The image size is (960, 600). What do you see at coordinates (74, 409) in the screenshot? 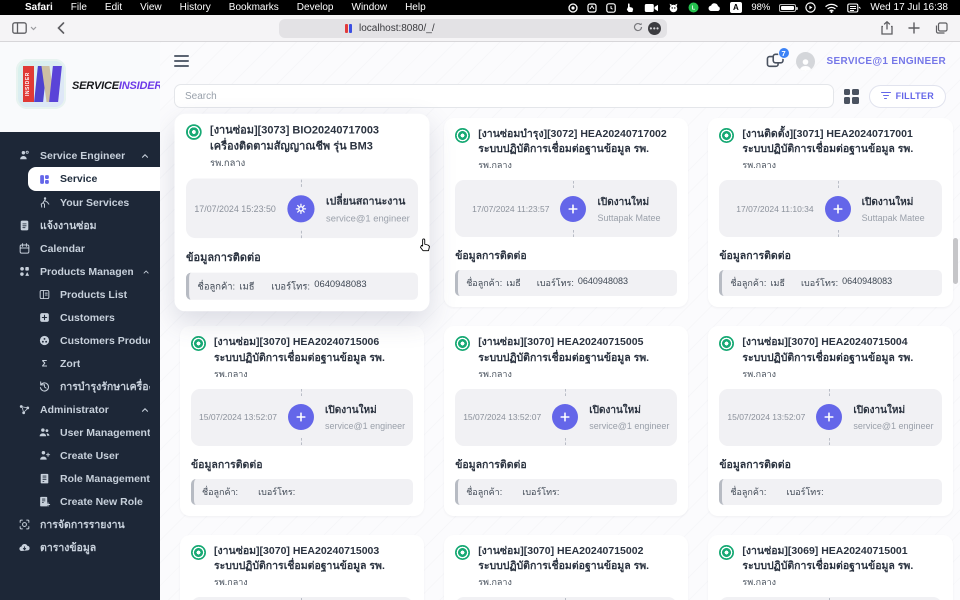
I see `sidebar-item-label: Administrator` at bounding box center [74, 409].